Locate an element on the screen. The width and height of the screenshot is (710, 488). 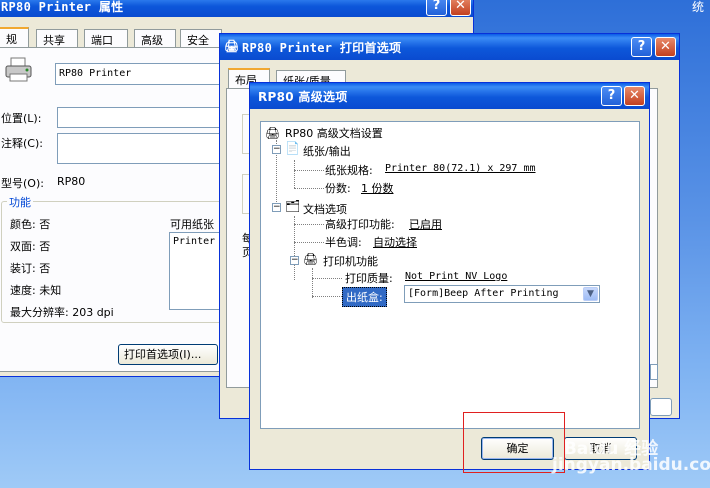
paper-available-label: 可用纸张 is located at coordinates (192, 224).